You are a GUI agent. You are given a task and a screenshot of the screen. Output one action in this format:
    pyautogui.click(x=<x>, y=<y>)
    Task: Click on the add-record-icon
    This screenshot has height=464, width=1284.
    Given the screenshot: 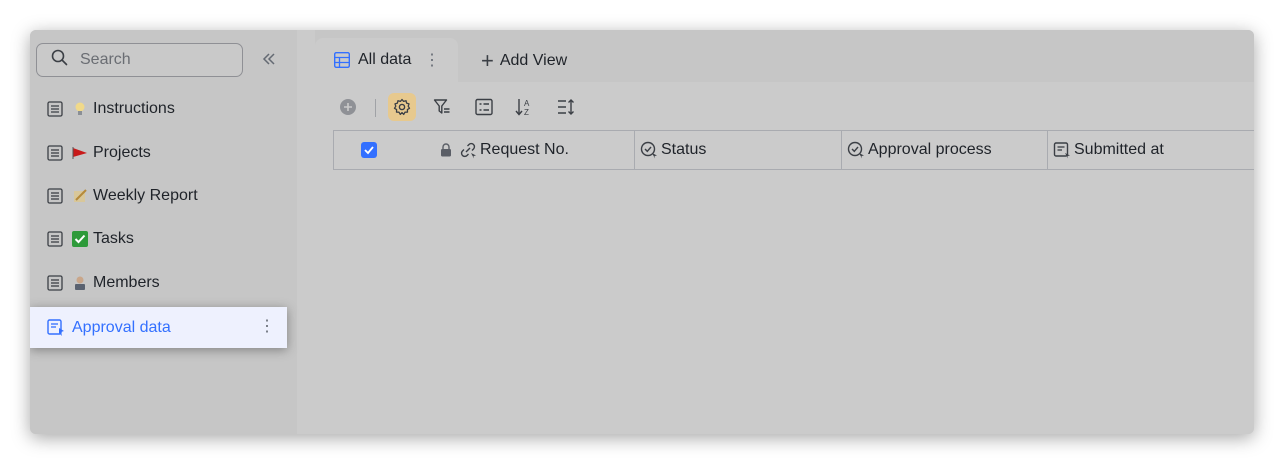 What is the action you would take?
    pyautogui.click(x=348, y=107)
    